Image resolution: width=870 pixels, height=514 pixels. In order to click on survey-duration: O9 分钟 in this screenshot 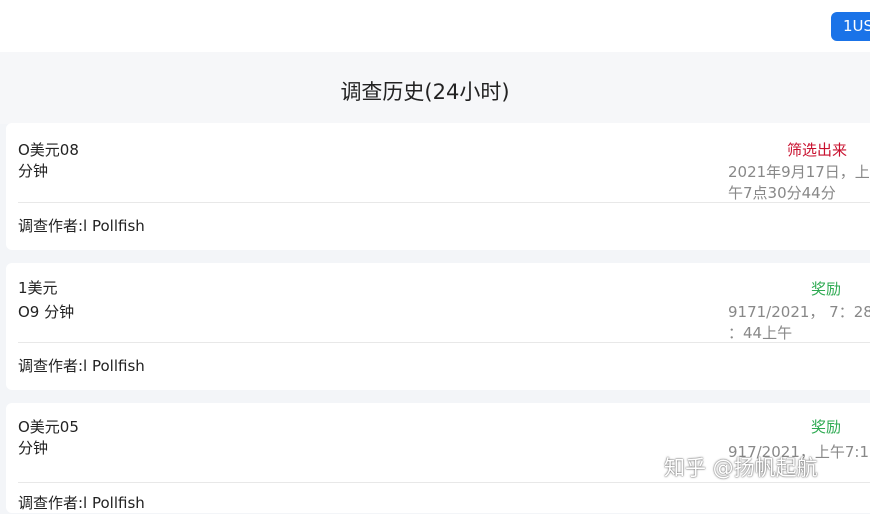, I will do `click(46, 312)`.